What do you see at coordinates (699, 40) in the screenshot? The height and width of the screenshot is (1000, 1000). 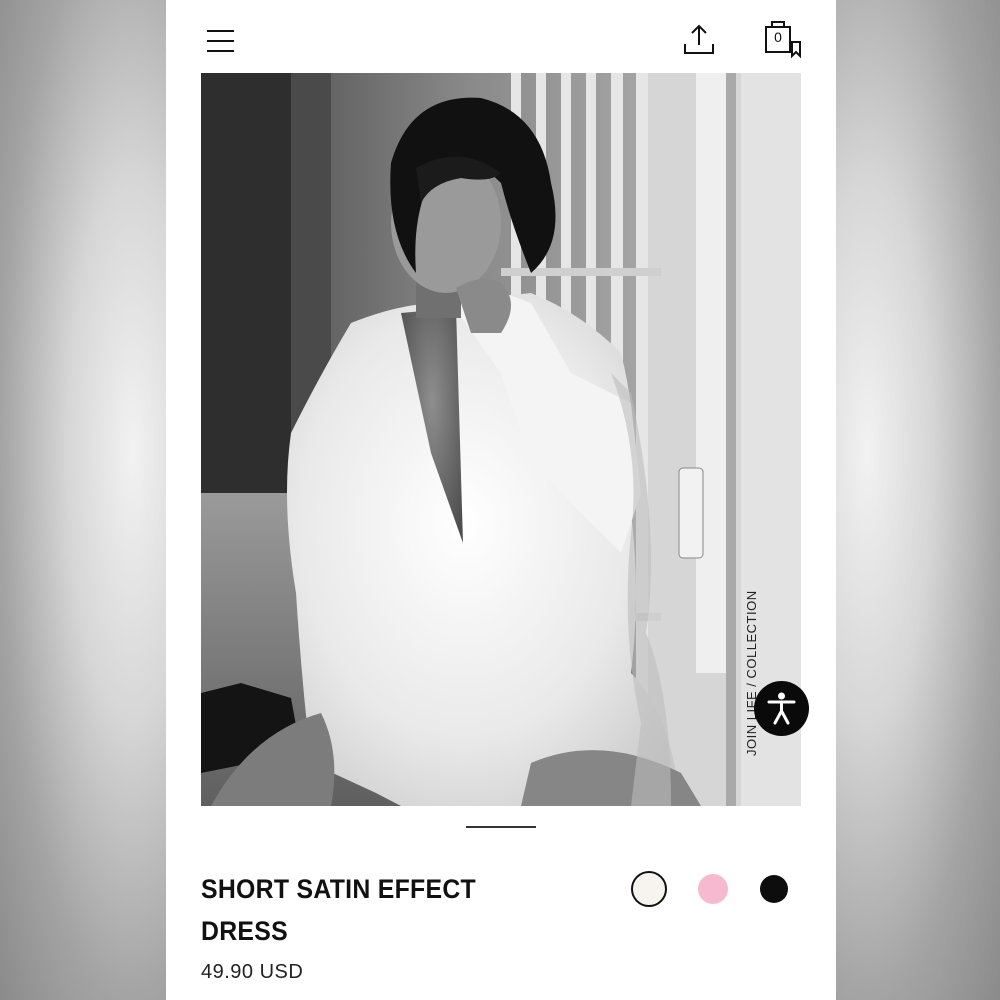 I see `share-upload-icon` at bounding box center [699, 40].